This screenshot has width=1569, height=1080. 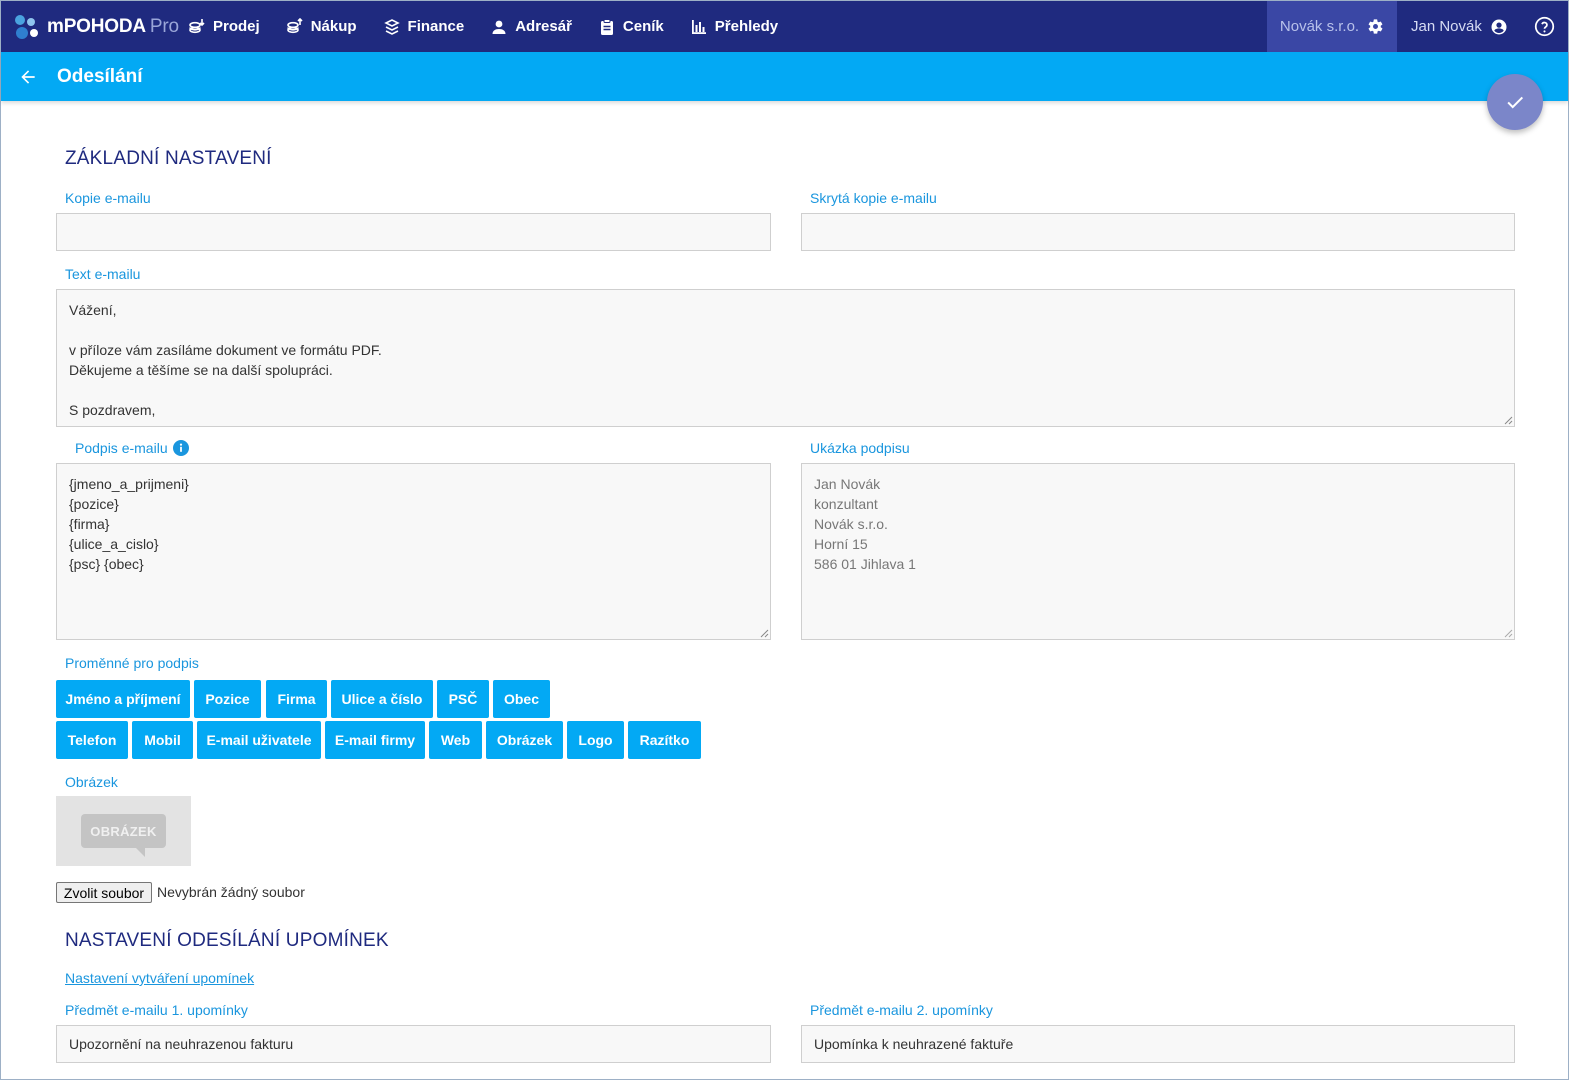 What do you see at coordinates (391, 26) in the screenshot?
I see `finance-icon` at bounding box center [391, 26].